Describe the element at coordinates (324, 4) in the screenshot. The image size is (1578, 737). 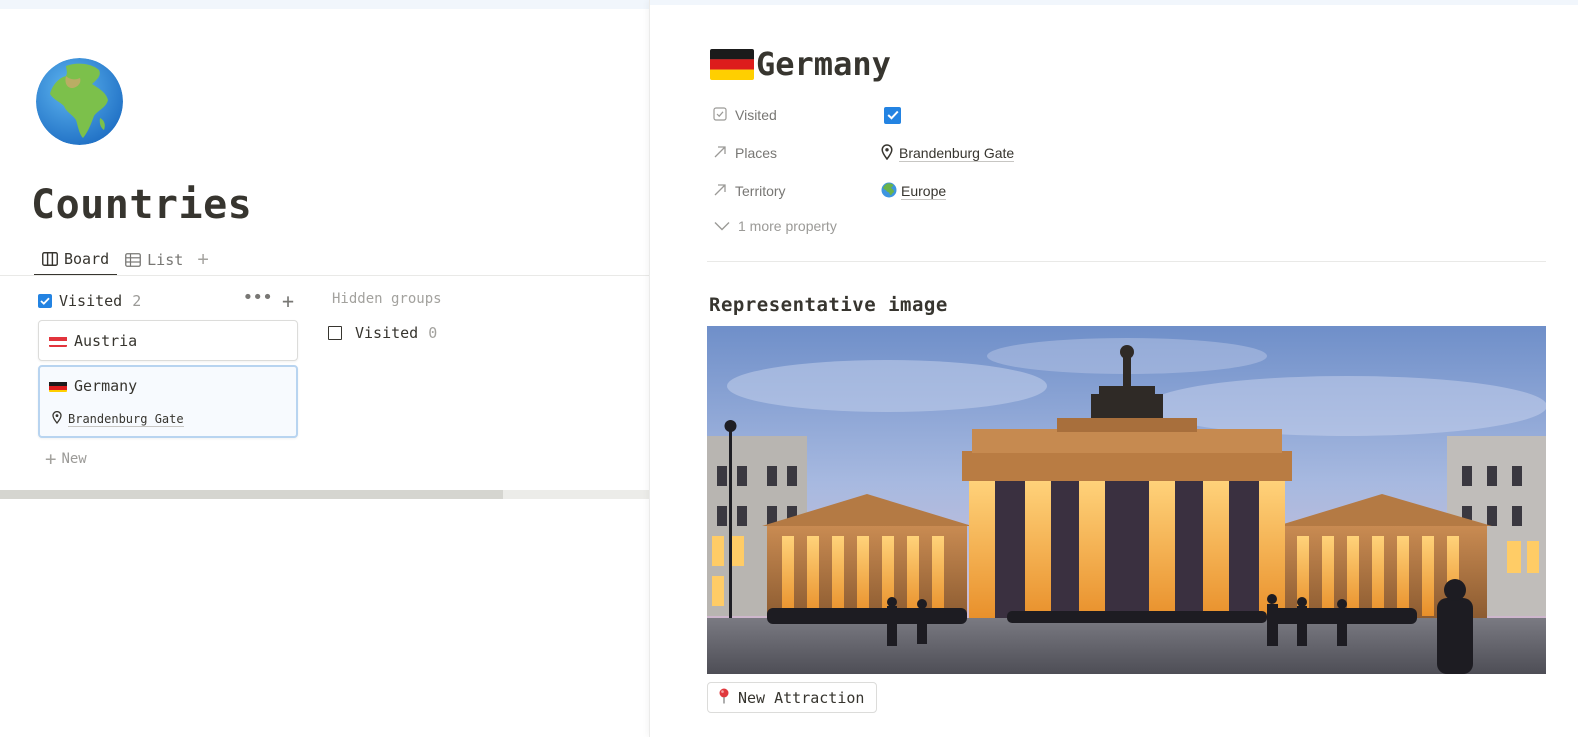
I see `top-bar` at that location.